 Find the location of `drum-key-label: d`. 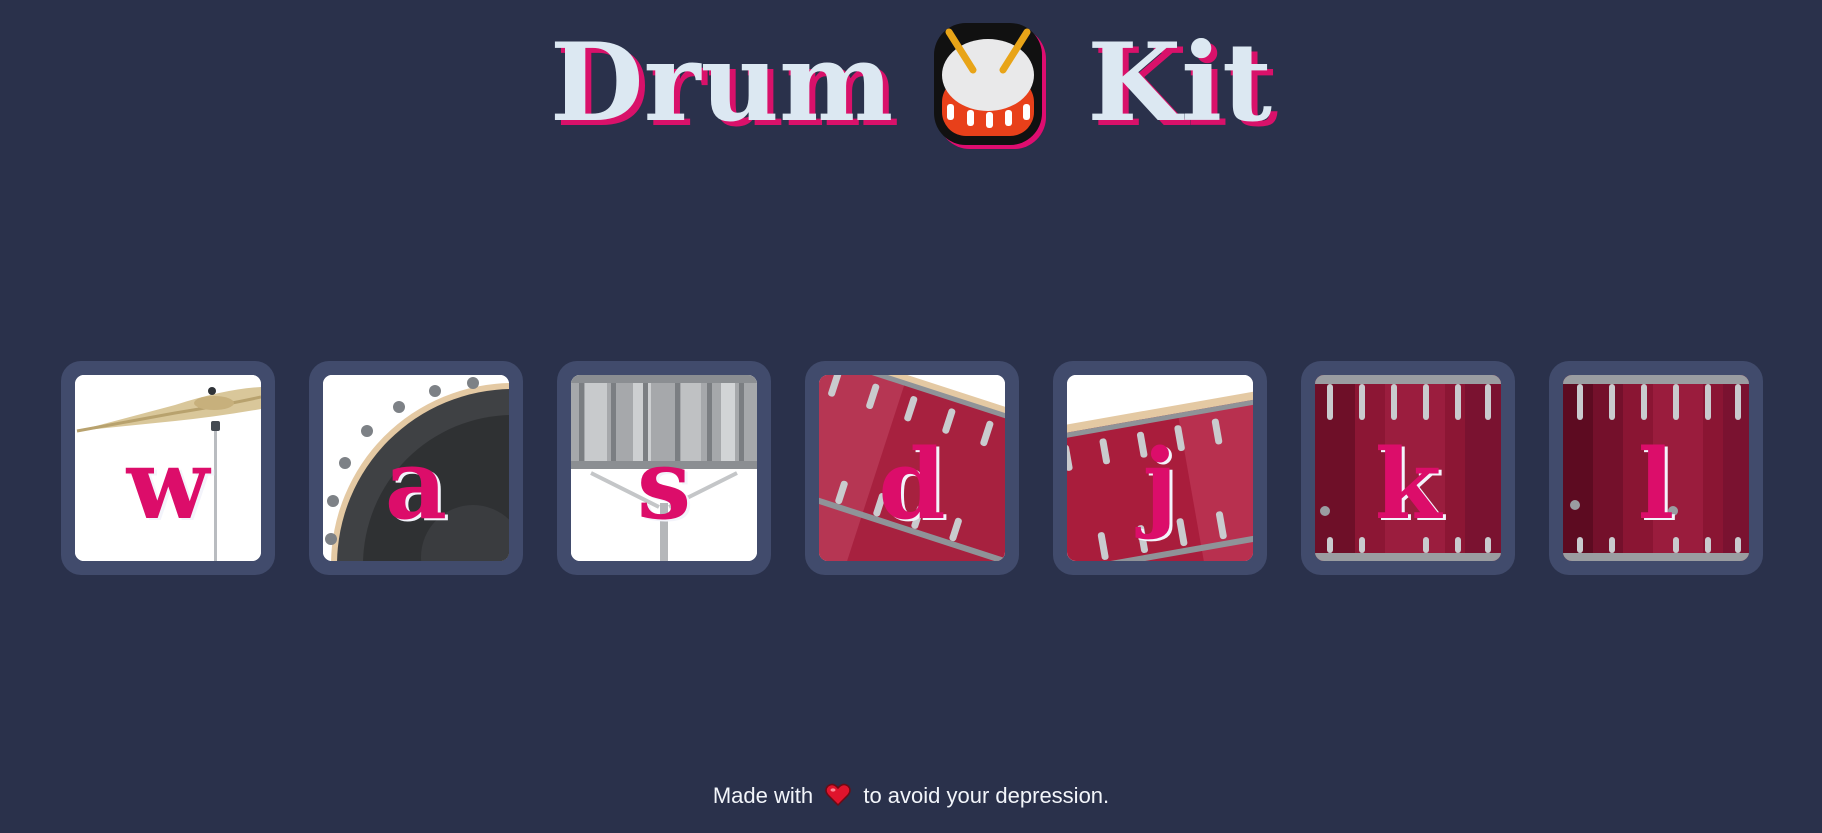

drum-key-label: d is located at coordinates (912, 484).